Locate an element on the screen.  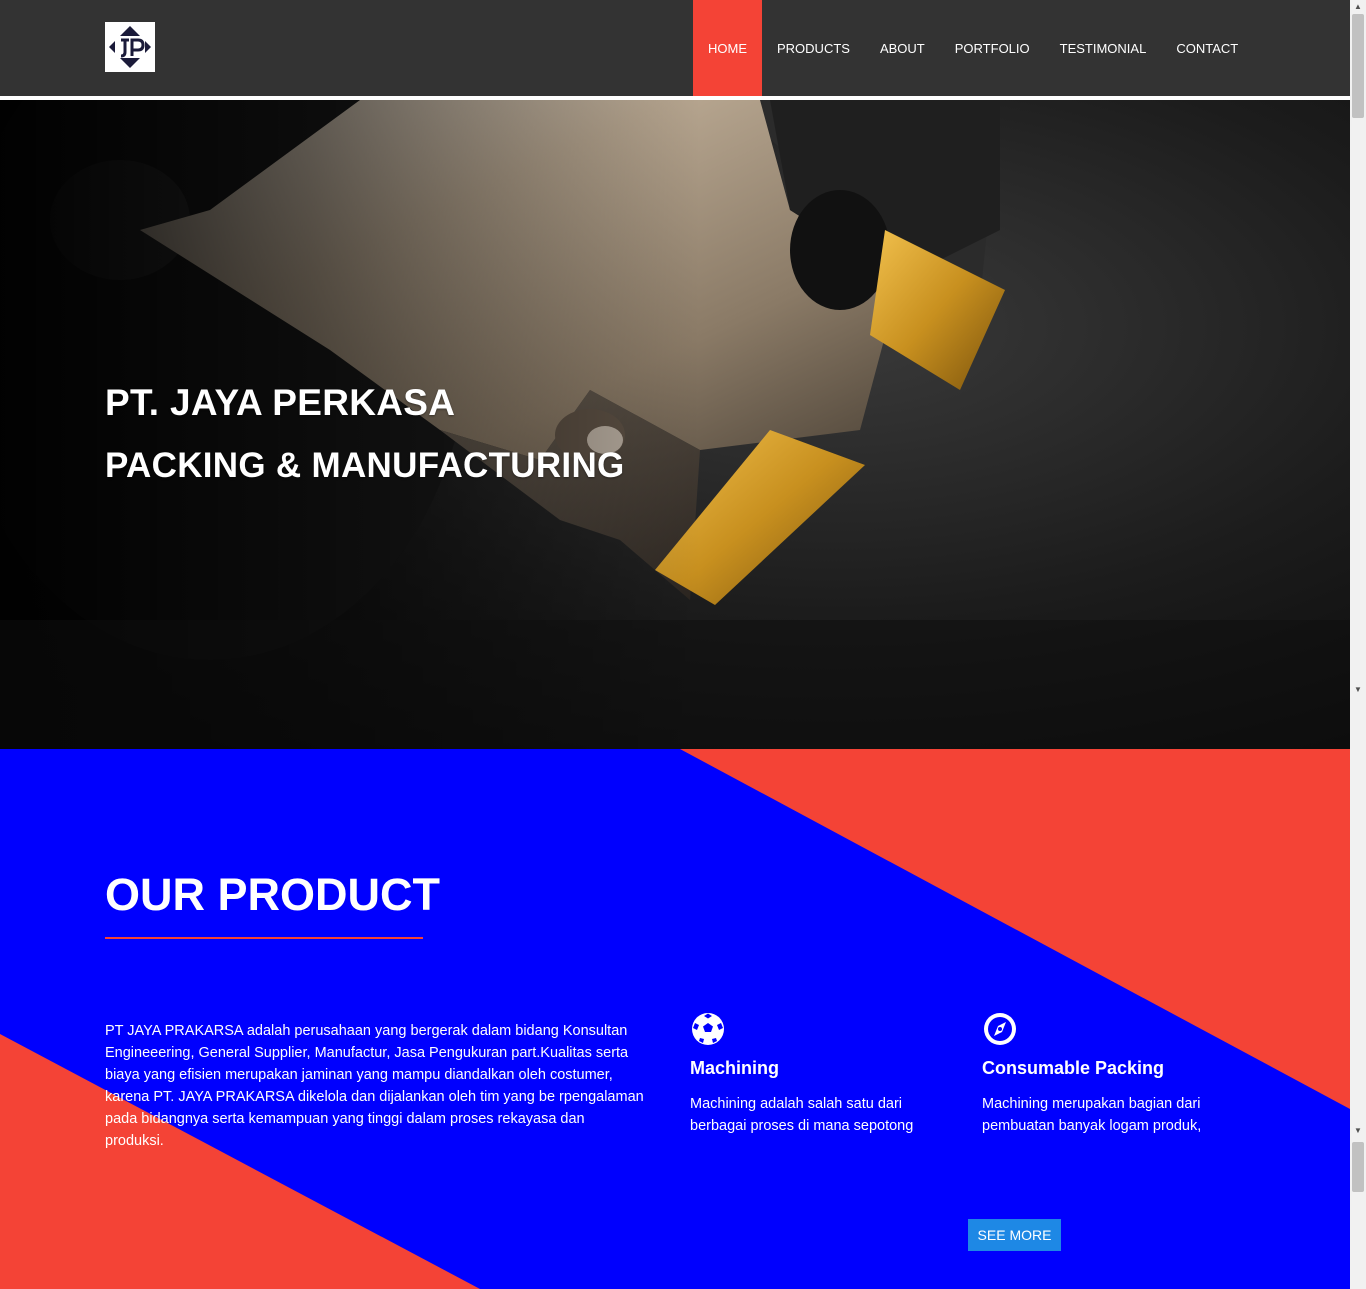
feature-title: Consumable Packing is located at coordinates (1073, 1068).